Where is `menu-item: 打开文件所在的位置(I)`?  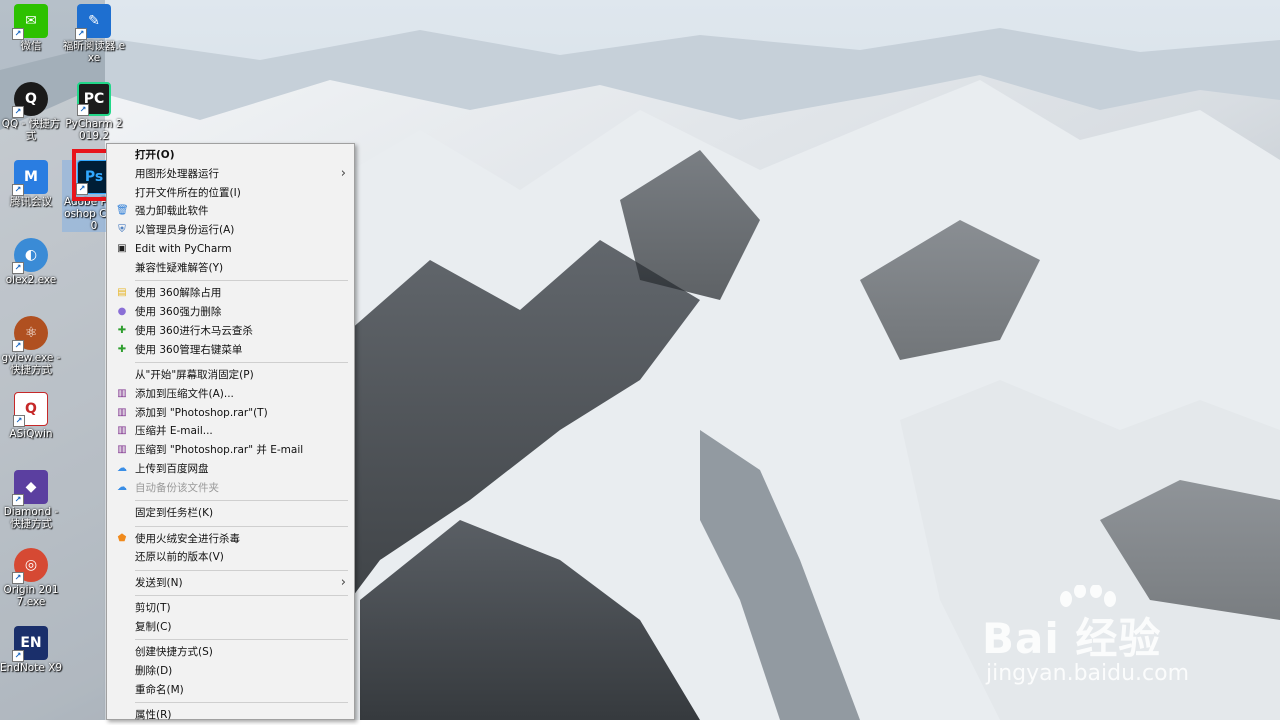 menu-item: 打开文件所在的位置(I) is located at coordinates (230, 193).